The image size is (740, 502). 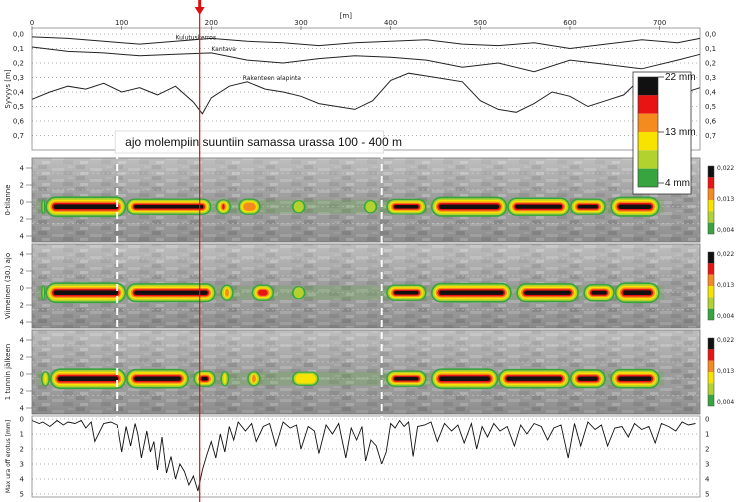 What do you see at coordinates (8, 88) in the screenshot?
I see `y-axis-label: Syvyys [m]` at bounding box center [8, 88].